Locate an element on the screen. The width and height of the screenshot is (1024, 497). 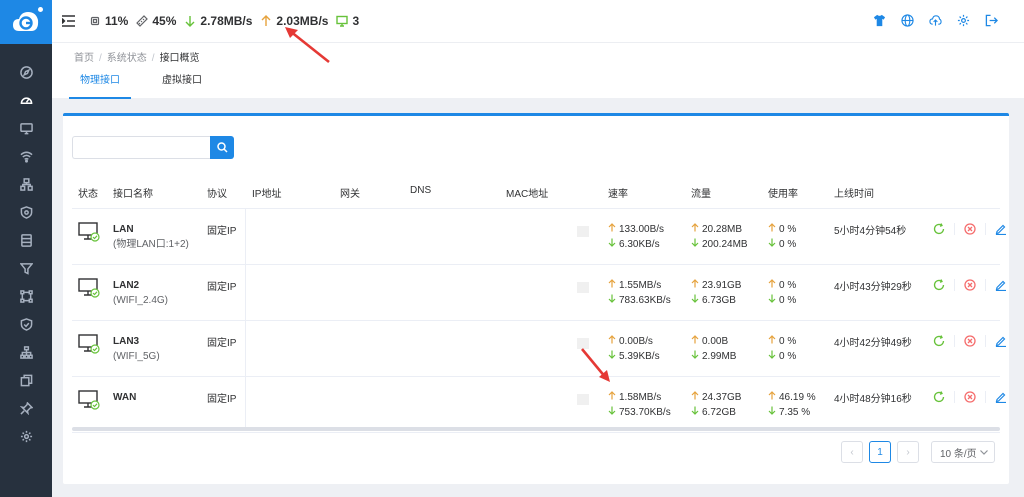
nav-network-icon is located at coordinates (26, 184).